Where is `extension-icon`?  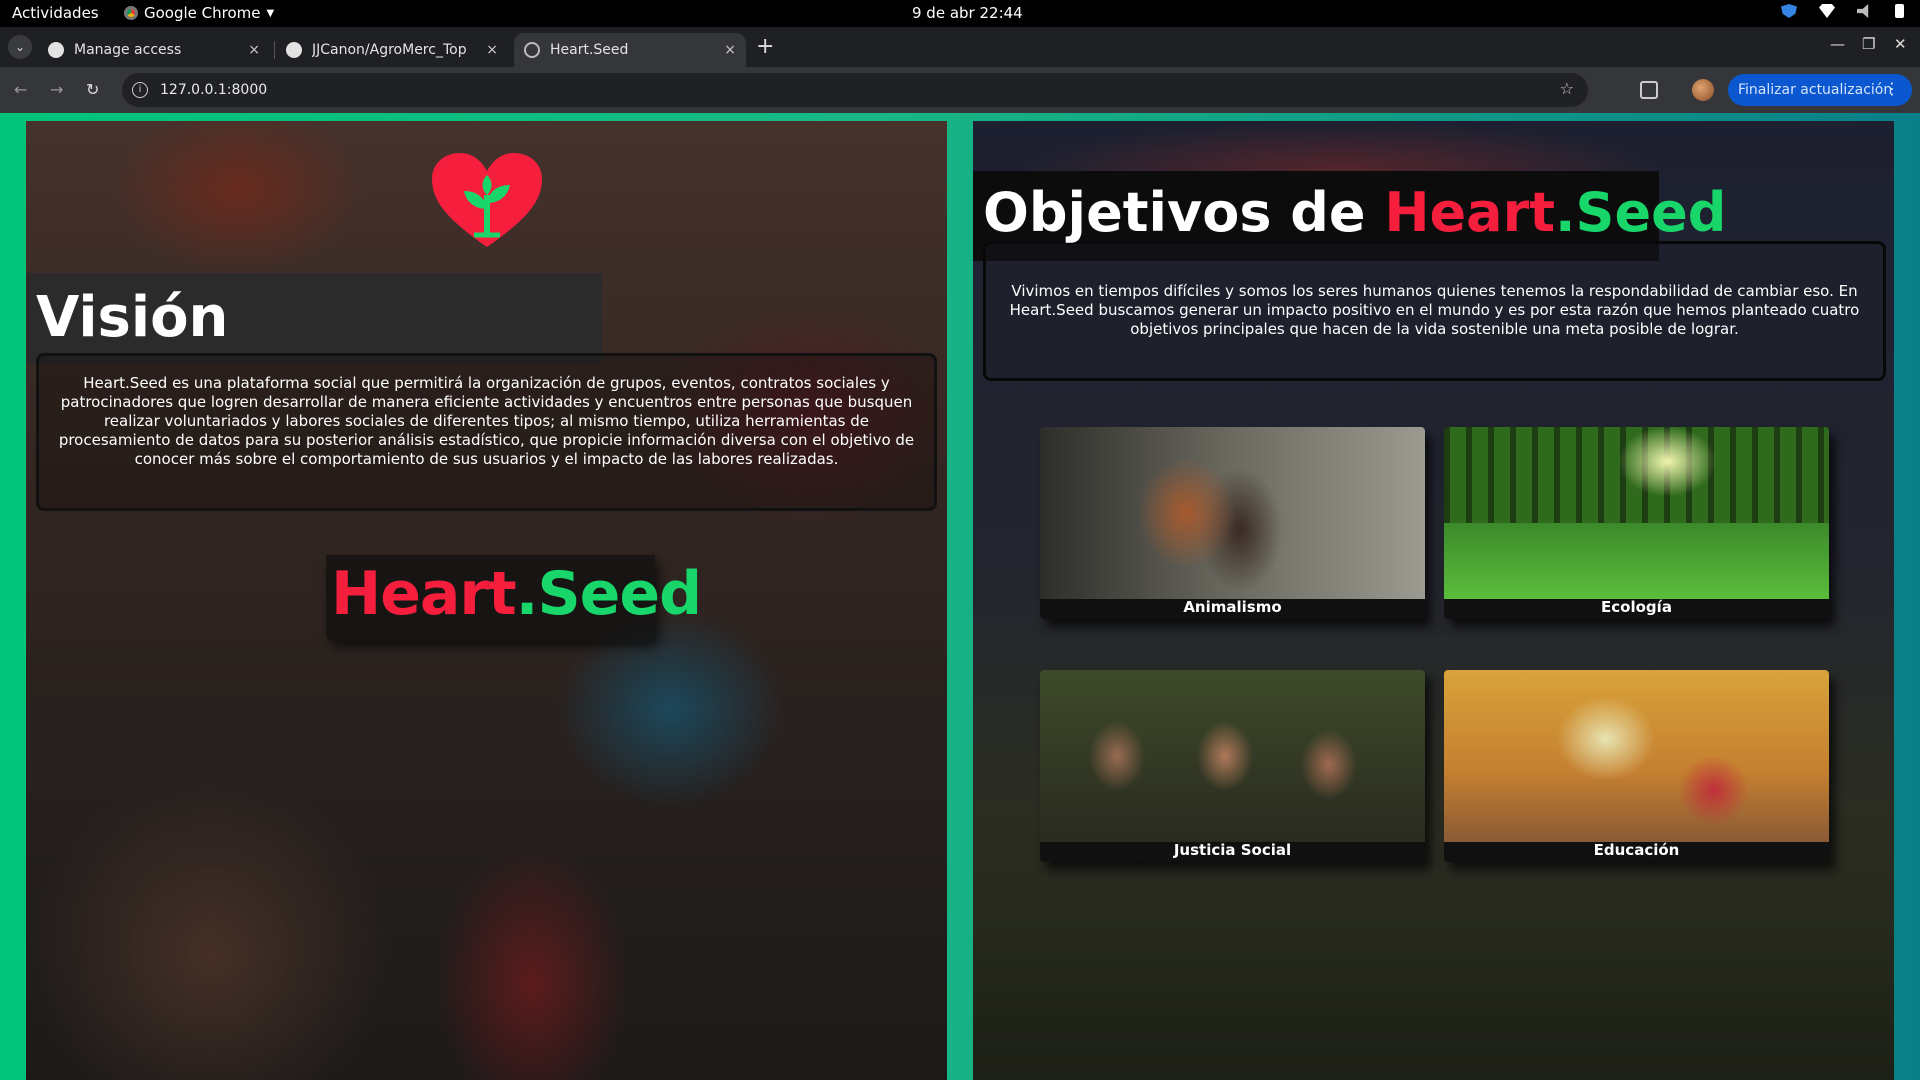
extension-icon is located at coordinates (1649, 90).